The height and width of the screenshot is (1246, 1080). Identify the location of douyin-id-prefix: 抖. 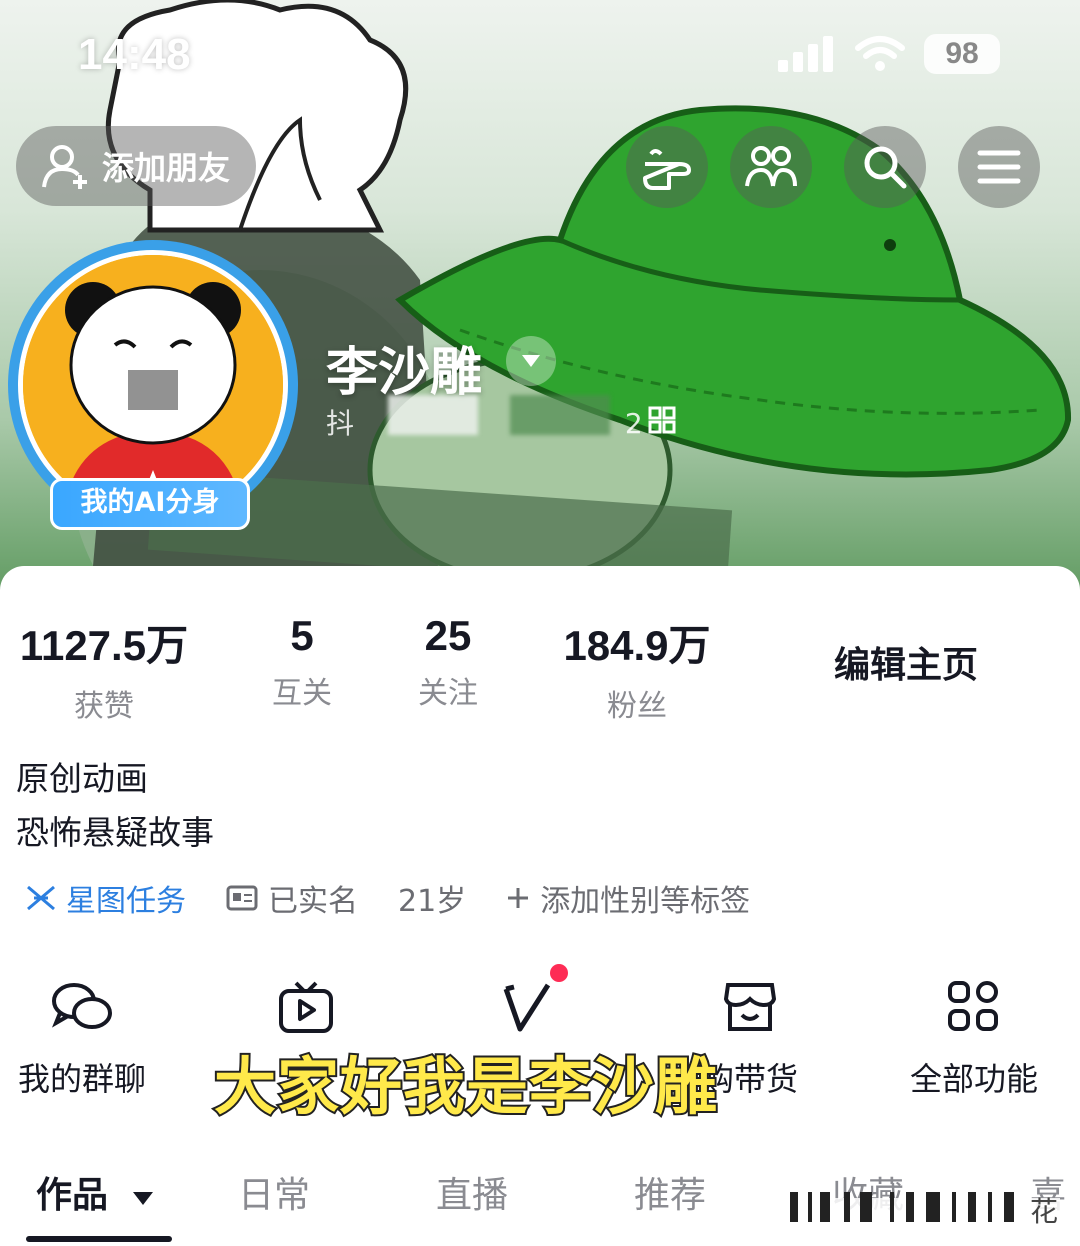
(340, 423).